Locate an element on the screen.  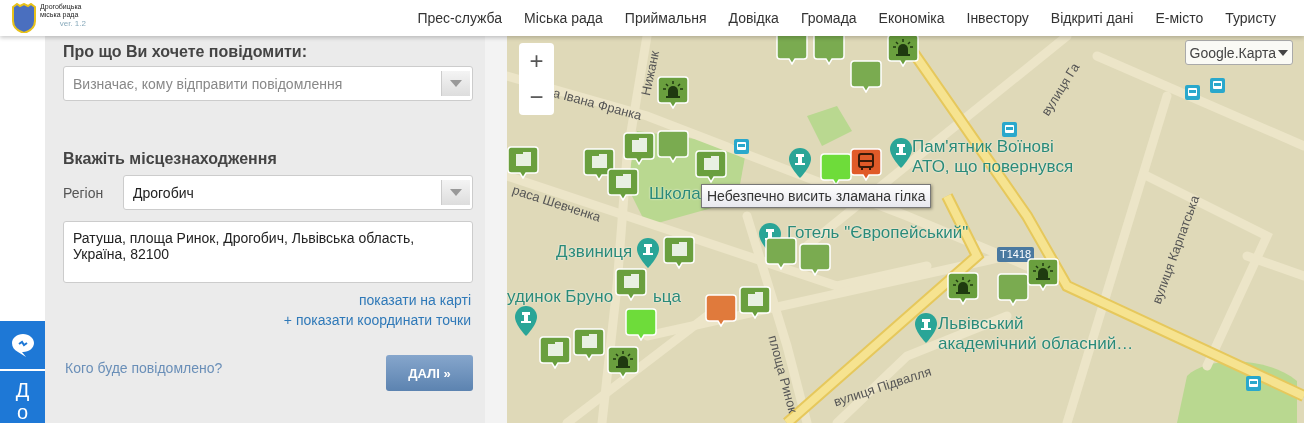
nav-link: Громада is located at coordinates (828, 18).